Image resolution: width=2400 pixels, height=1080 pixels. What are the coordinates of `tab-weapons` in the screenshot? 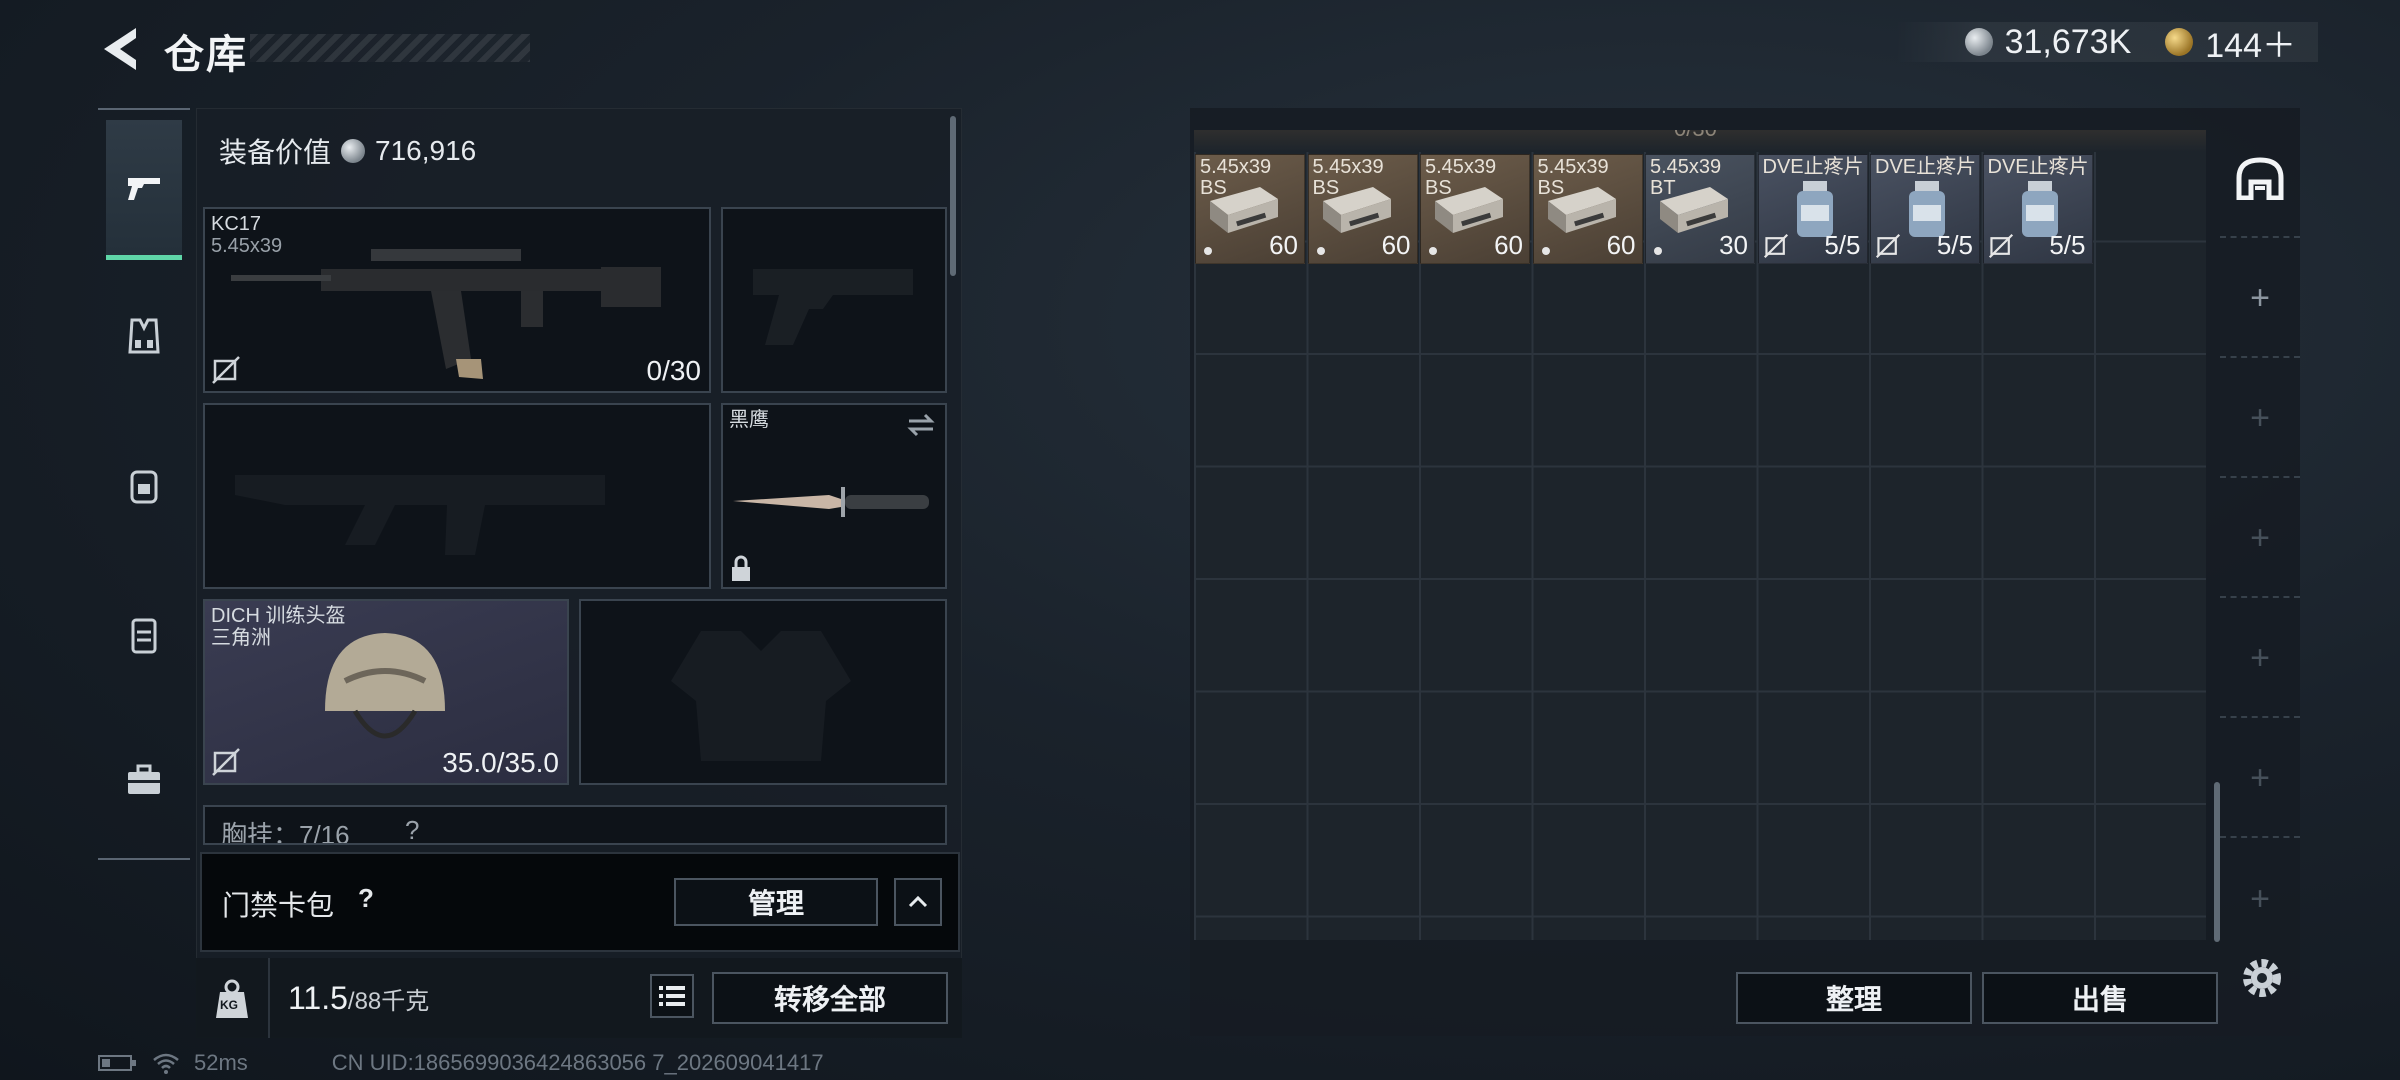 It's located at (144, 190).